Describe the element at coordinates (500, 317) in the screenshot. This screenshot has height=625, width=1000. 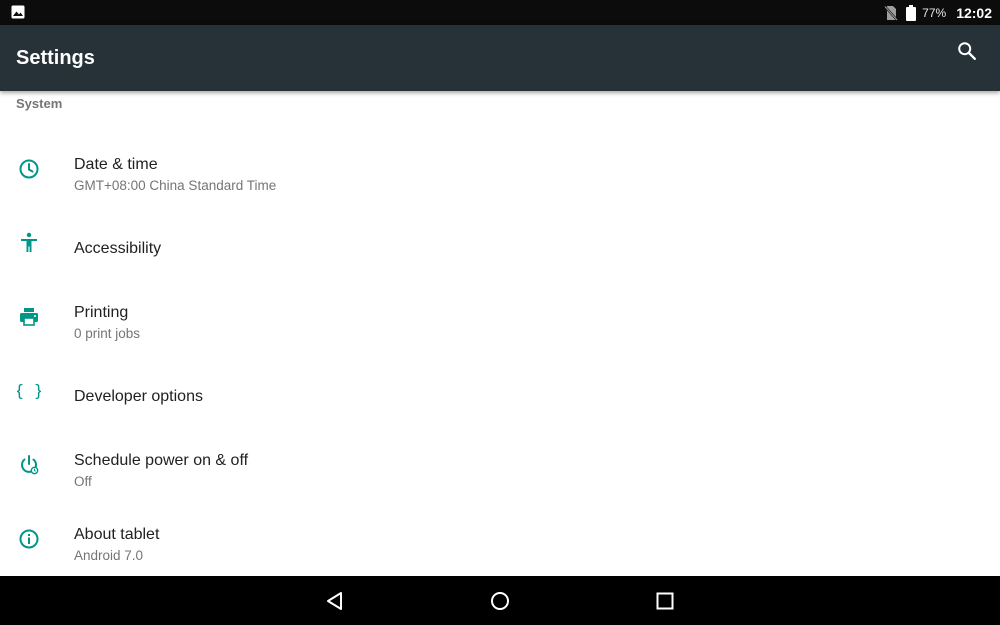
I see `setting-item-printing: Printing 0 print jobs` at that location.